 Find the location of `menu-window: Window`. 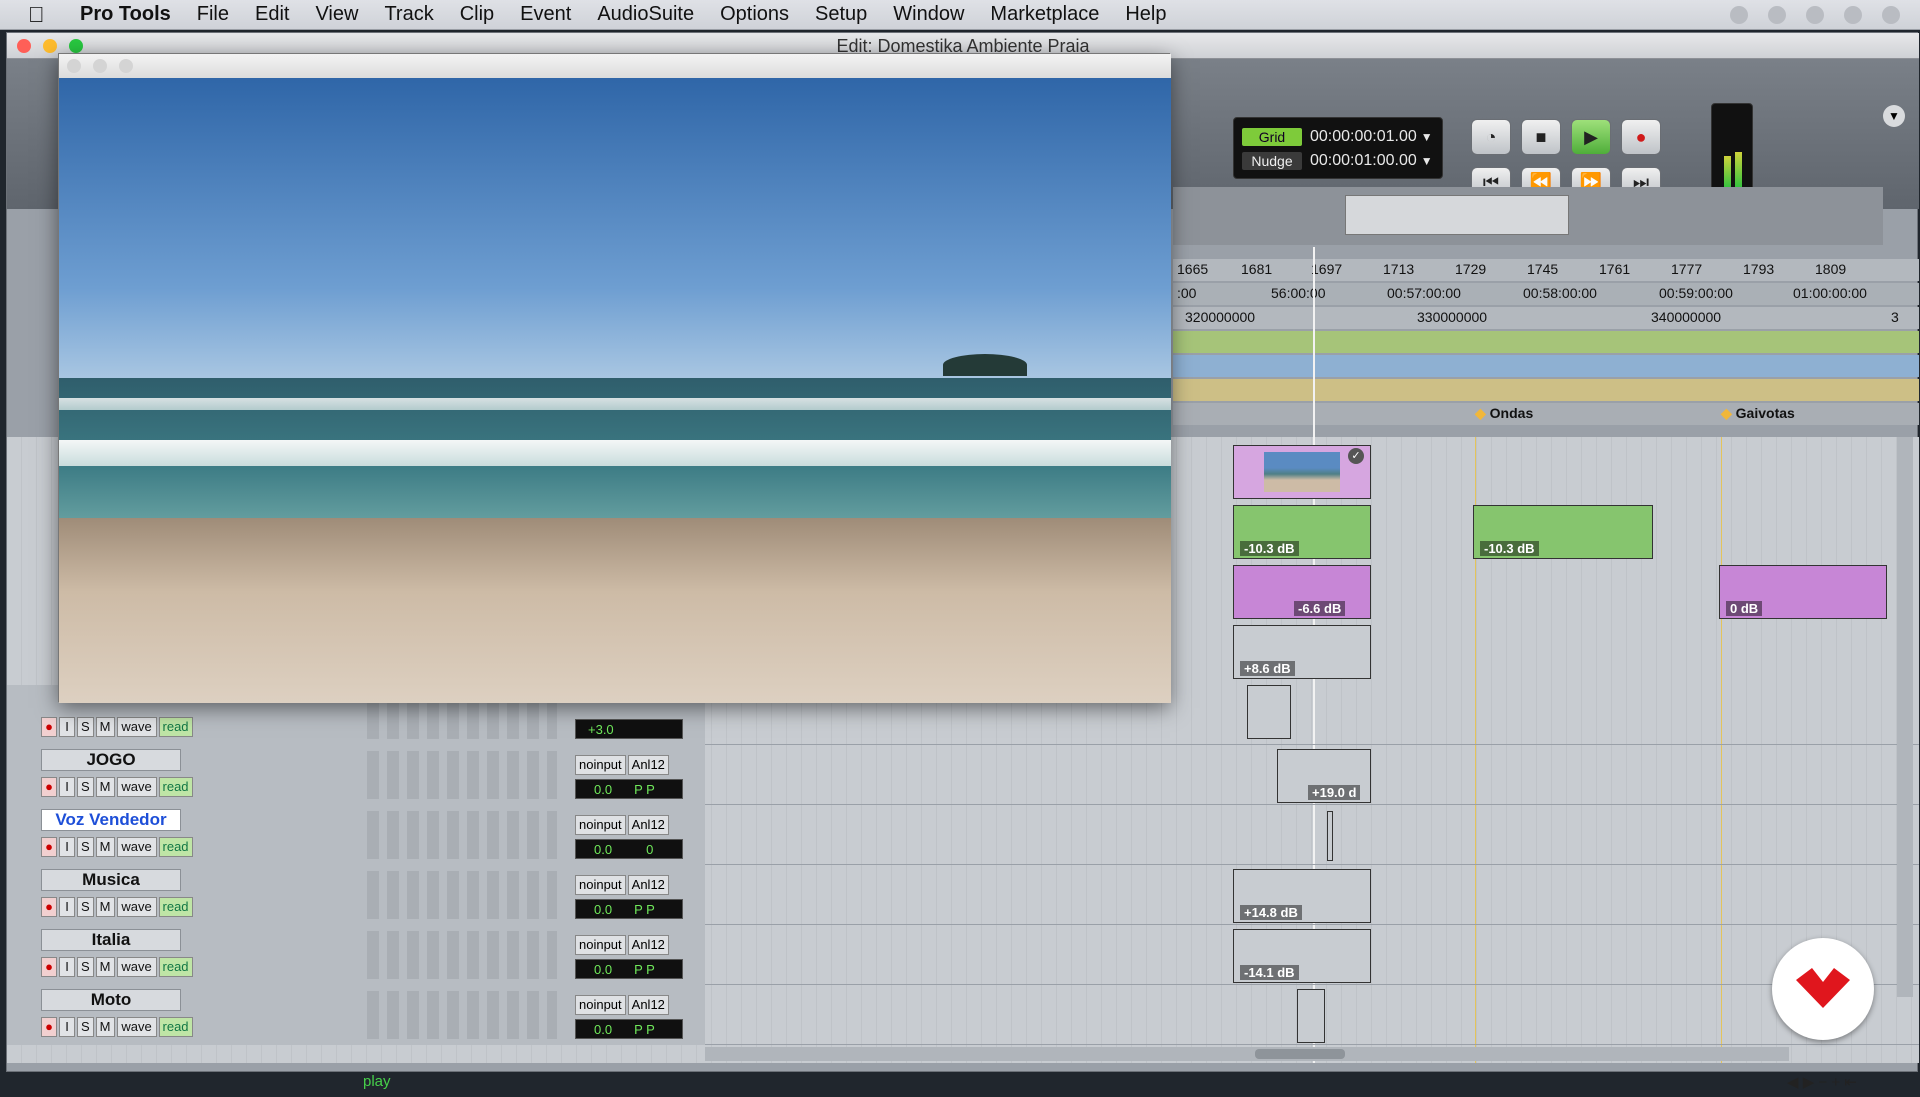

menu-window: Window is located at coordinates (928, 14).